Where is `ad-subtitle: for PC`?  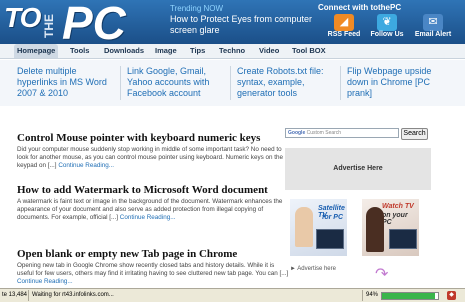
ad-subtitle: for PC is located at coordinates (332, 217).